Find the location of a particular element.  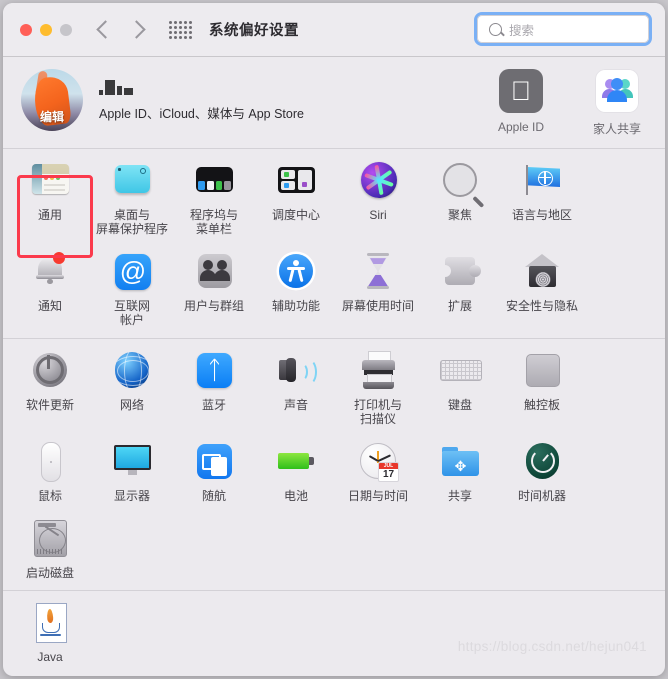

pref-label: 通知 is located at coordinates (49, 306).